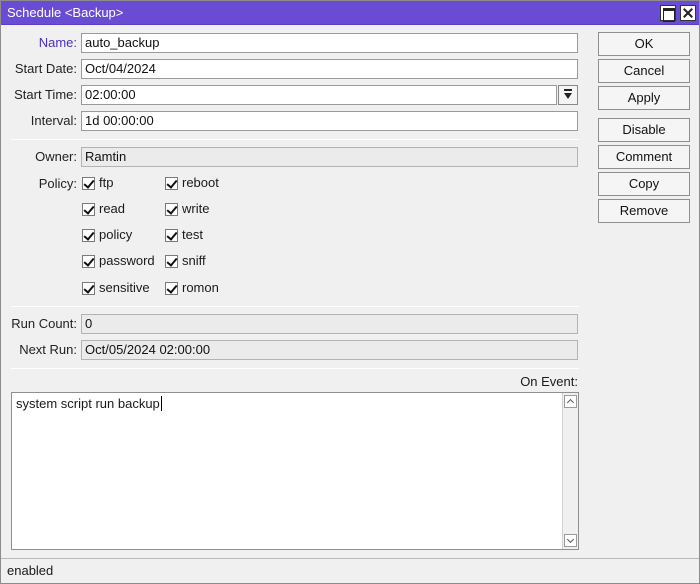 The height and width of the screenshot is (584, 700). What do you see at coordinates (121, 262) in the screenshot?
I see `policy-checkbox-password: password` at bounding box center [121, 262].